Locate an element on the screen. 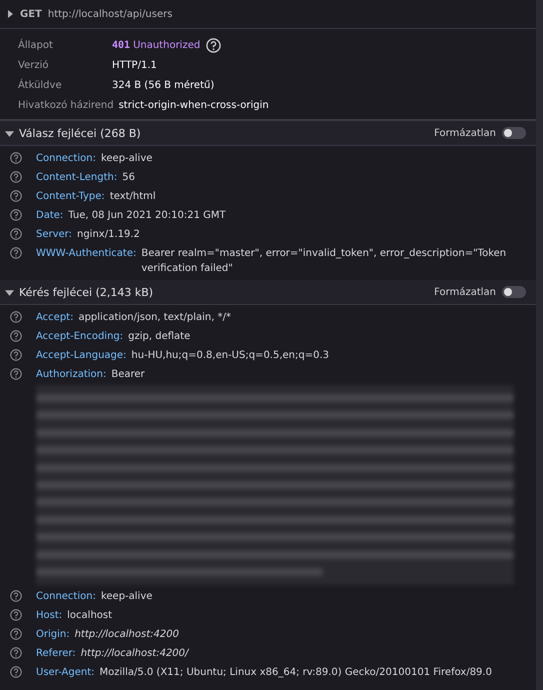 The image size is (543, 690). summary-label: Hivatkozó házirend is located at coordinates (66, 105).